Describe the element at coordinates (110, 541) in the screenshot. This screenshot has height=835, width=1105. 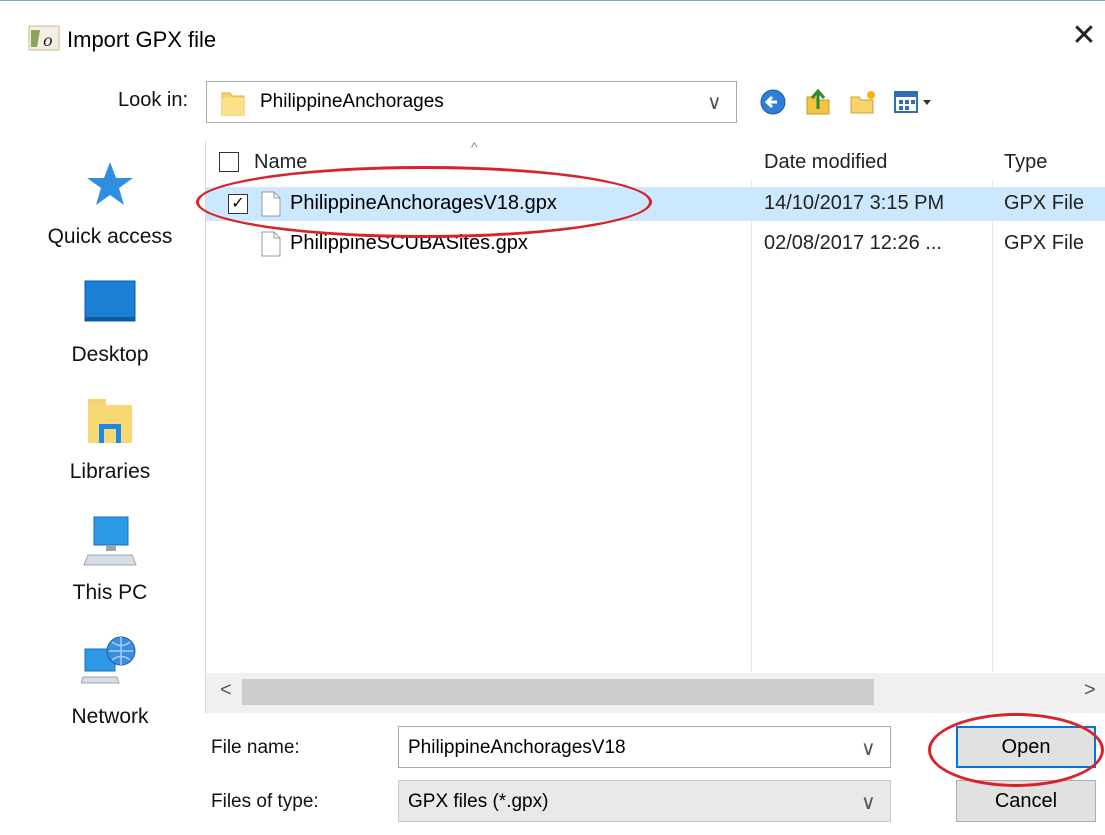
I see `this-pc-icon` at that location.